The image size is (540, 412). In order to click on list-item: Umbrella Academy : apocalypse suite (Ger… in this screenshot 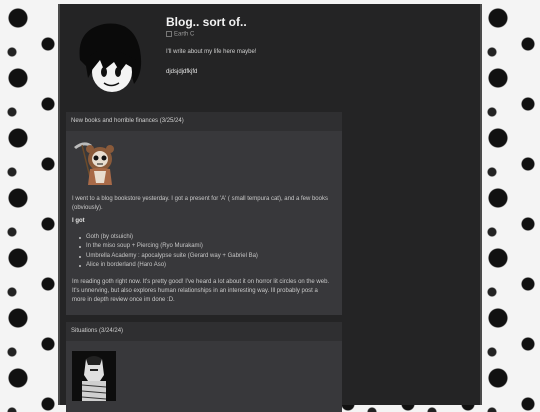, I will do `click(168, 256)`.